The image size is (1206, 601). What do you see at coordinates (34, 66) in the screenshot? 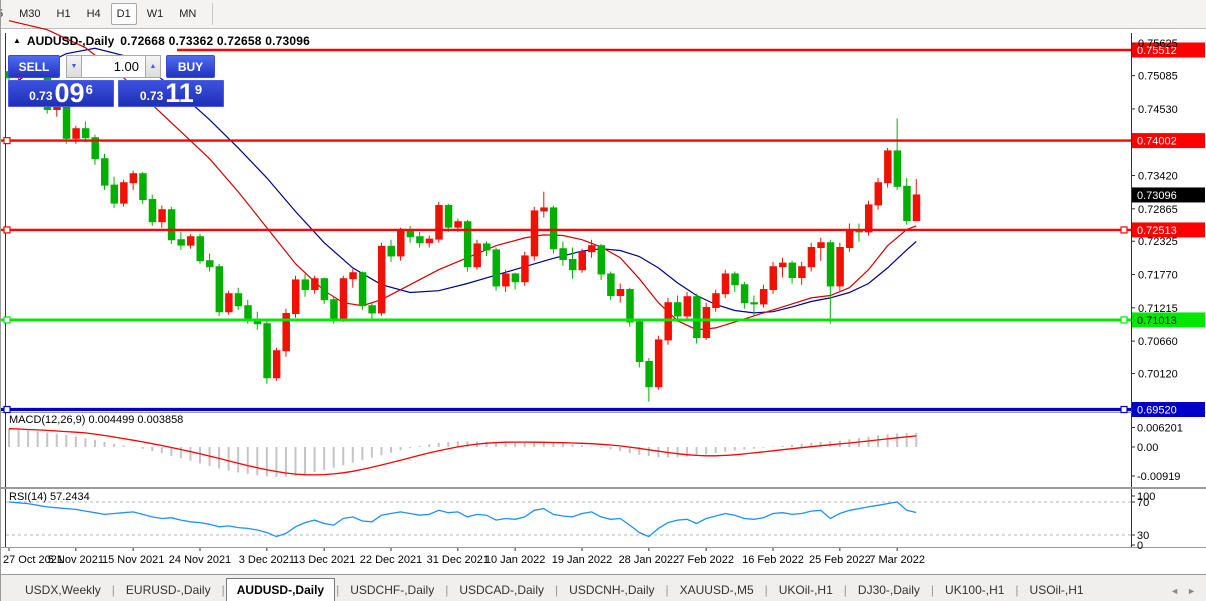
I see `sell-button: SELL` at bounding box center [34, 66].